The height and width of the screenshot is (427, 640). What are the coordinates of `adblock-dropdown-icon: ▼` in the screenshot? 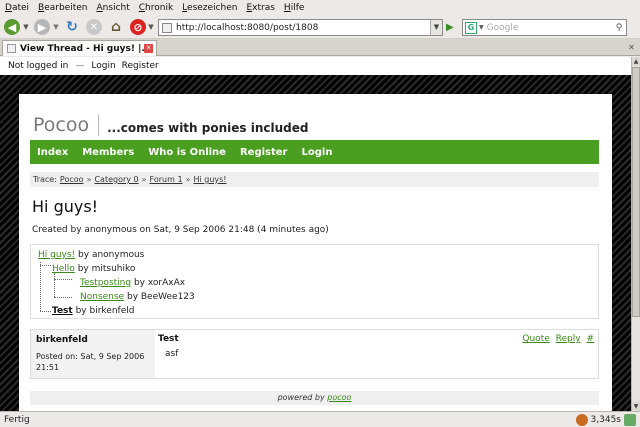 It's located at (151, 27).